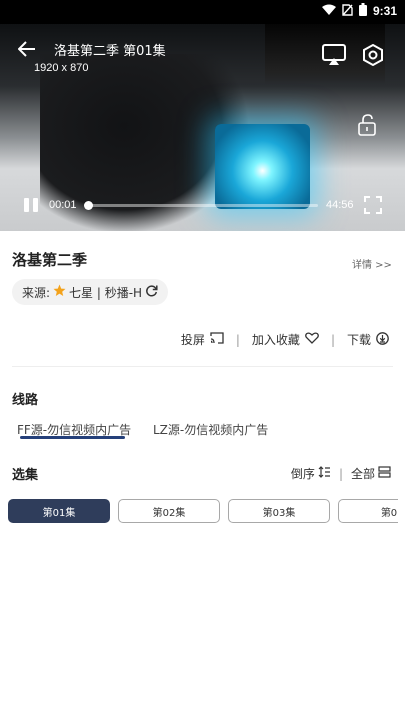 This screenshot has width=405, height=720. What do you see at coordinates (362, 11) in the screenshot?
I see `battery-icon` at bounding box center [362, 11].